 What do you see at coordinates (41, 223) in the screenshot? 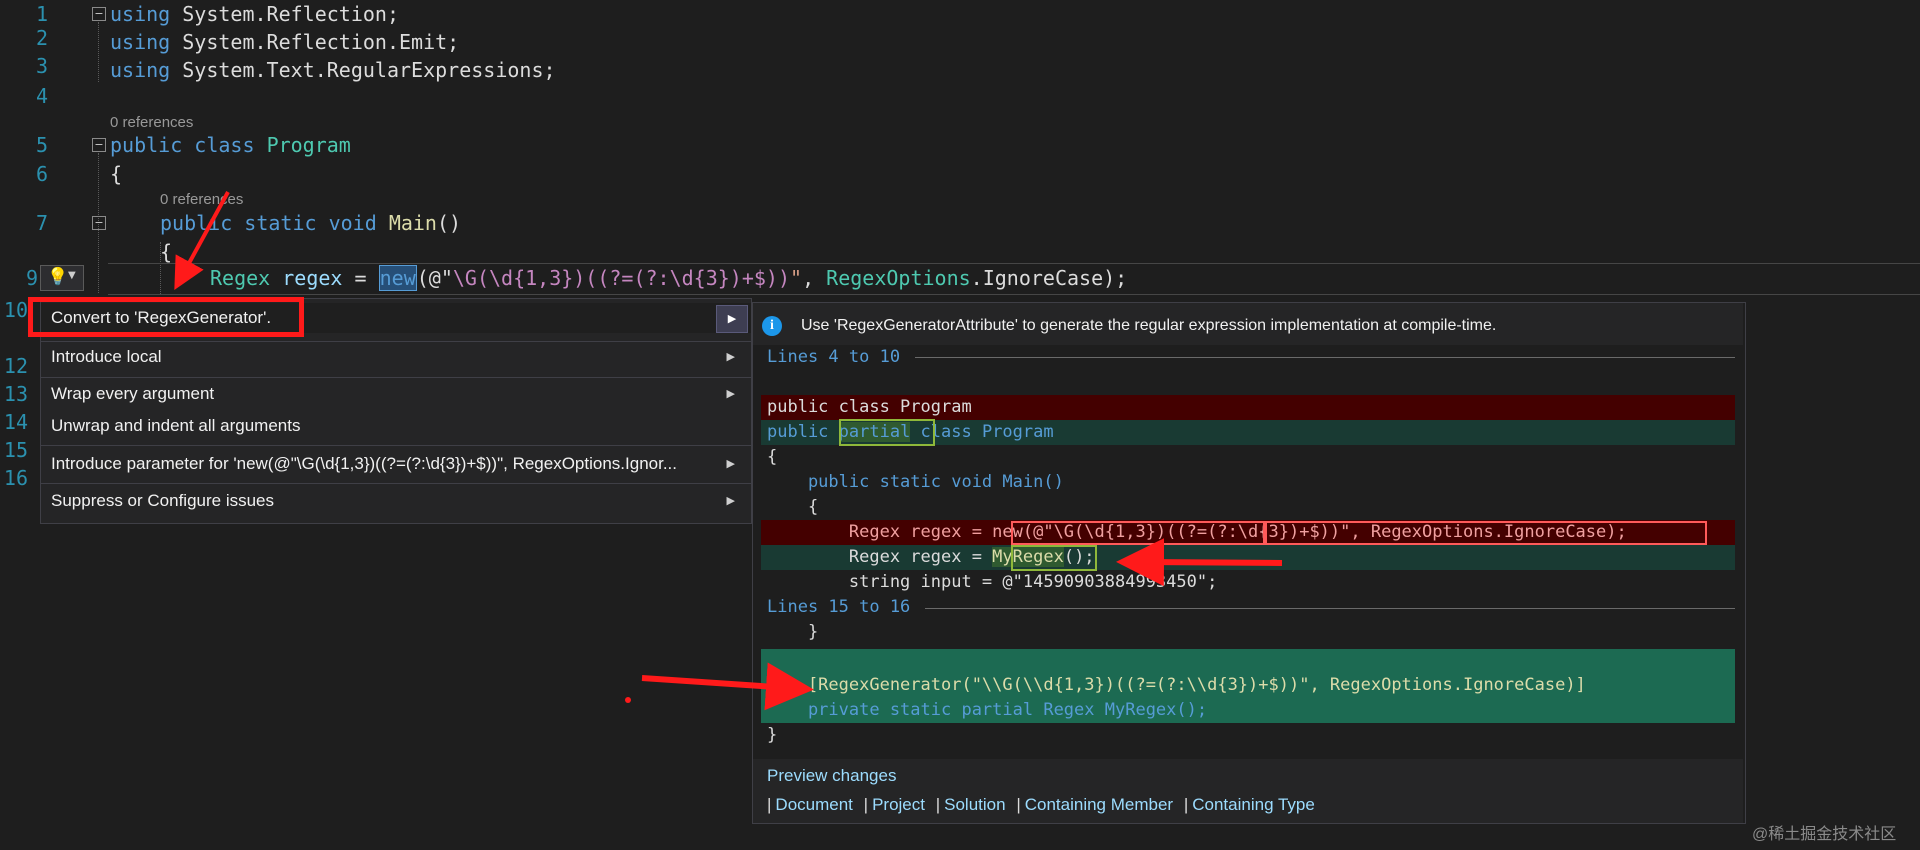
I see `line-number: 7` at bounding box center [41, 223].